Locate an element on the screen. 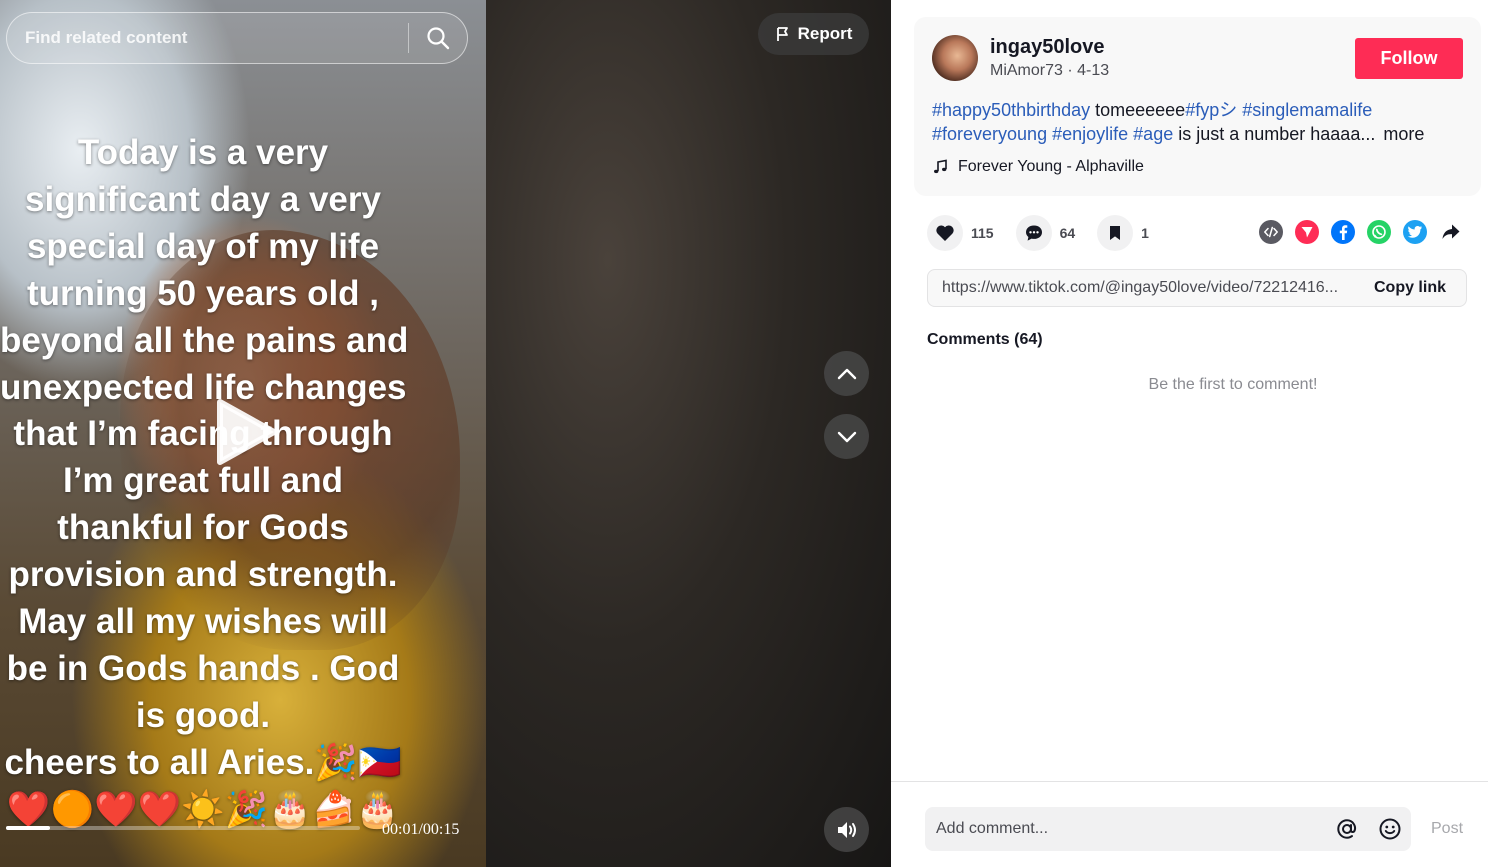 This screenshot has height=867, width=1488. flag-icon is located at coordinates (782, 34).